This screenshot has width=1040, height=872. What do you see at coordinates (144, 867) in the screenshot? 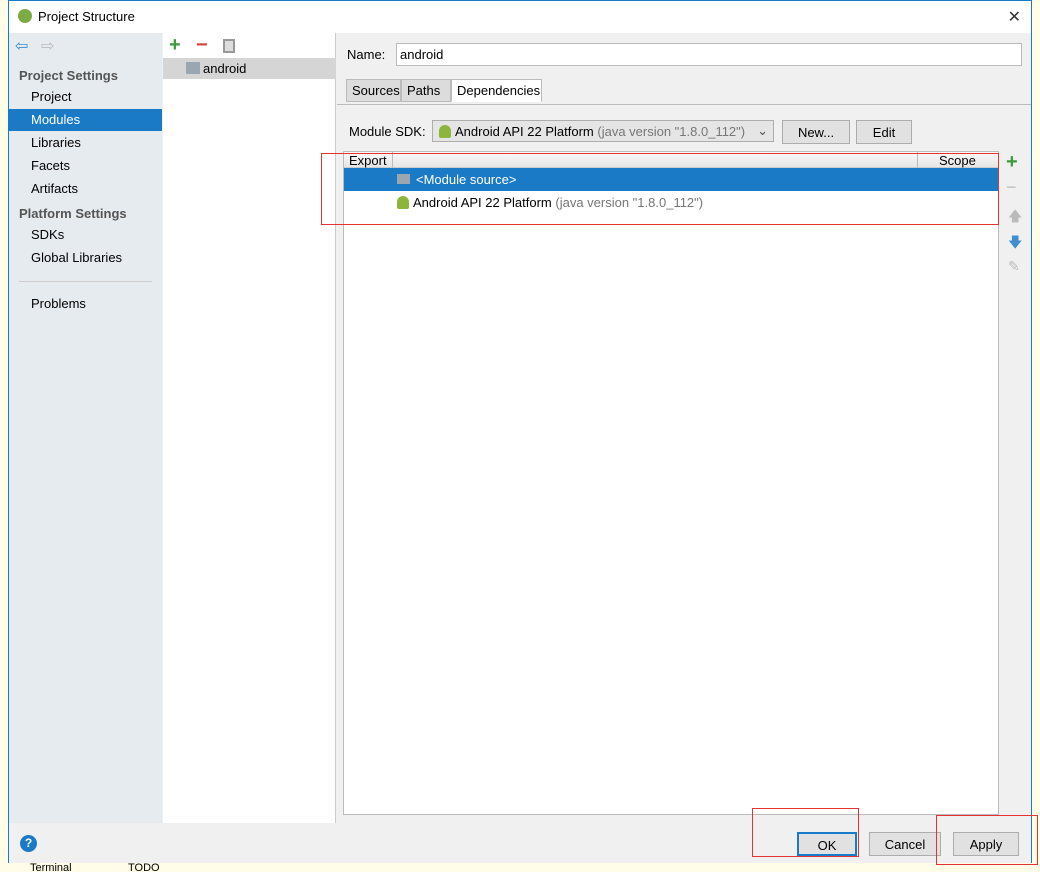
I see `todo-tab: TODO` at bounding box center [144, 867].